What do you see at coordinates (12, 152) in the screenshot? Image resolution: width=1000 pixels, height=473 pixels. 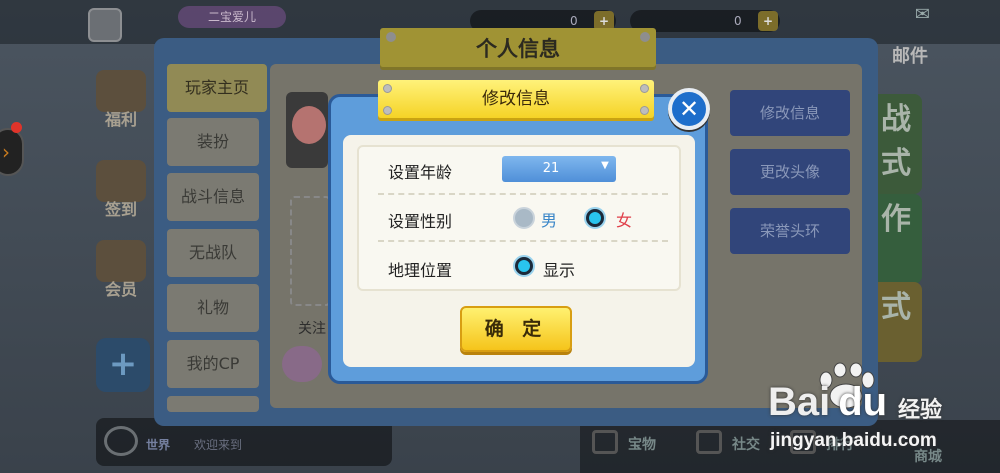 I see `side-expand-button: ›` at bounding box center [12, 152].